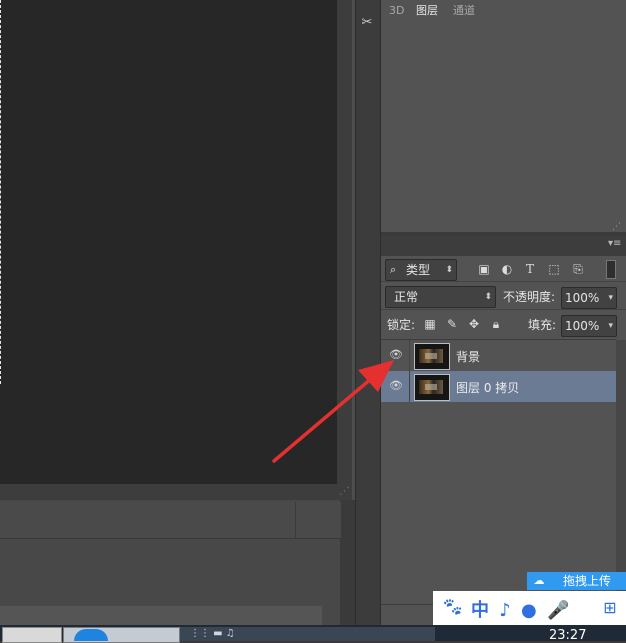 The width and height of the screenshot is (626, 643). What do you see at coordinates (507, 269) in the screenshot?
I see `adjustment-filter-icon: ◐` at bounding box center [507, 269].